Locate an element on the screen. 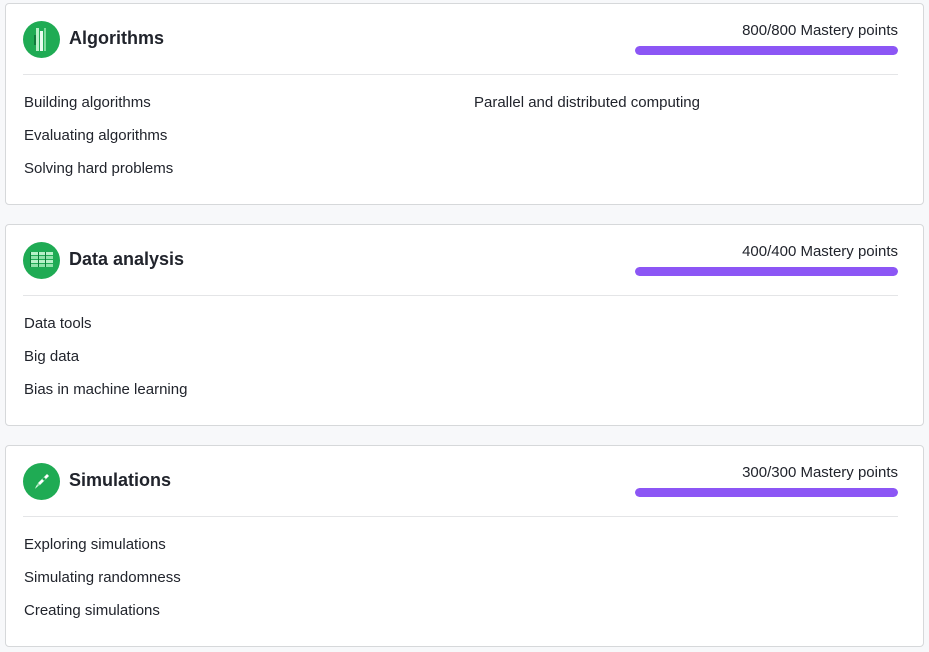 Image resolution: width=929 pixels, height=652 pixels. course-title: Algorithms is located at coordinates (116, 38).